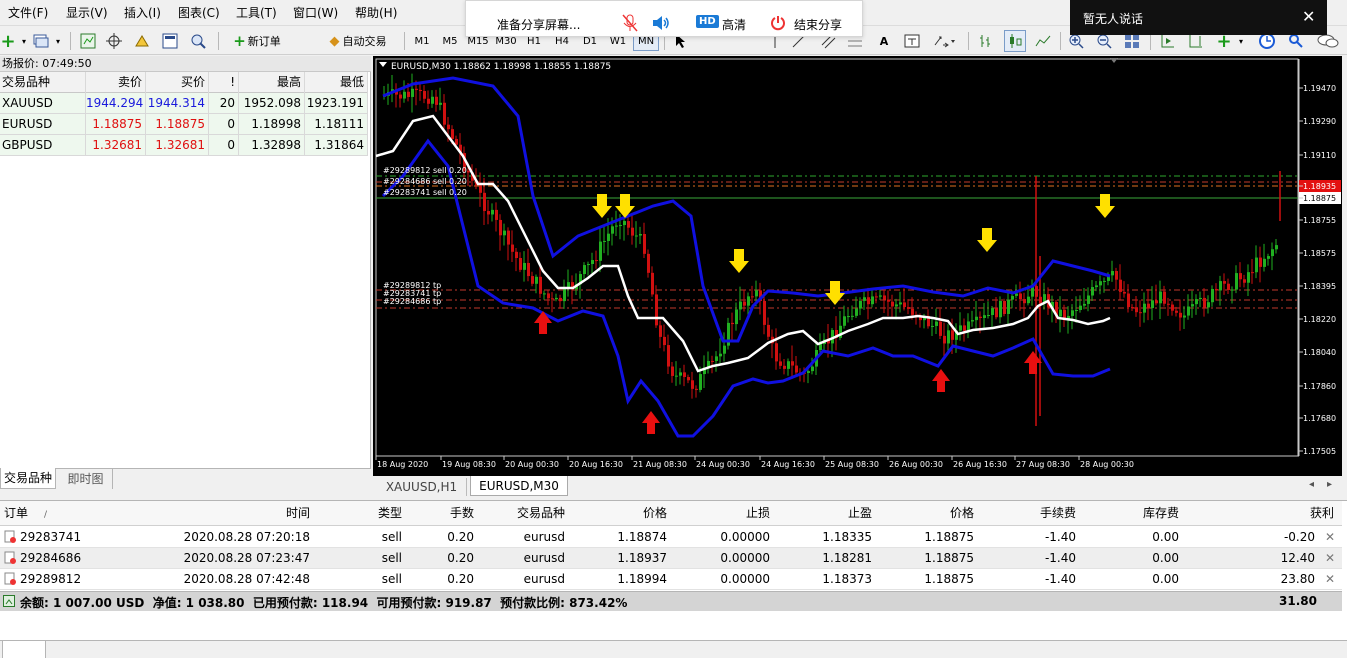 The image size is (1347, 658). What do you see at coordinates (86, 479) in the screenshot?
I see `tab-tick-chart: 即时图` at bounding box center [86, 479].